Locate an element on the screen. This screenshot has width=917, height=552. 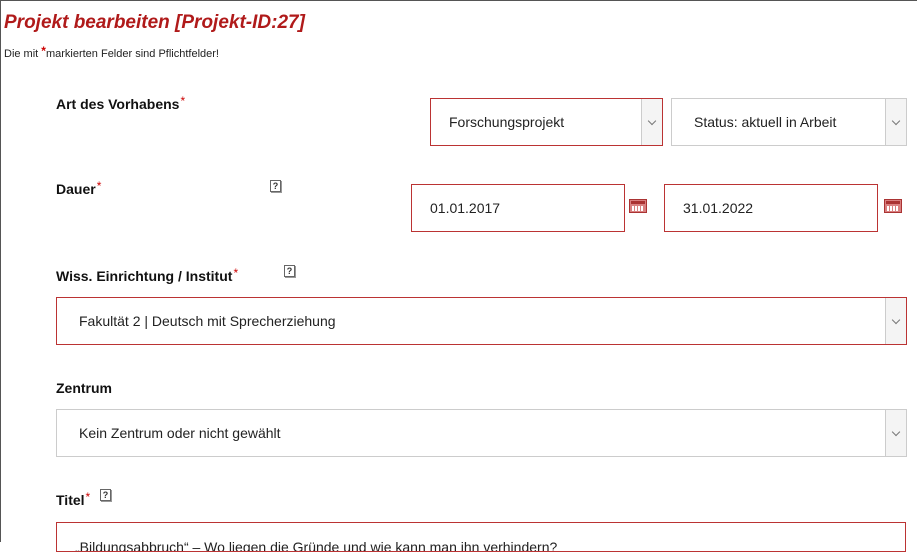
art-select-value: Forschungsprojekt is located at coordinates (507, 122).